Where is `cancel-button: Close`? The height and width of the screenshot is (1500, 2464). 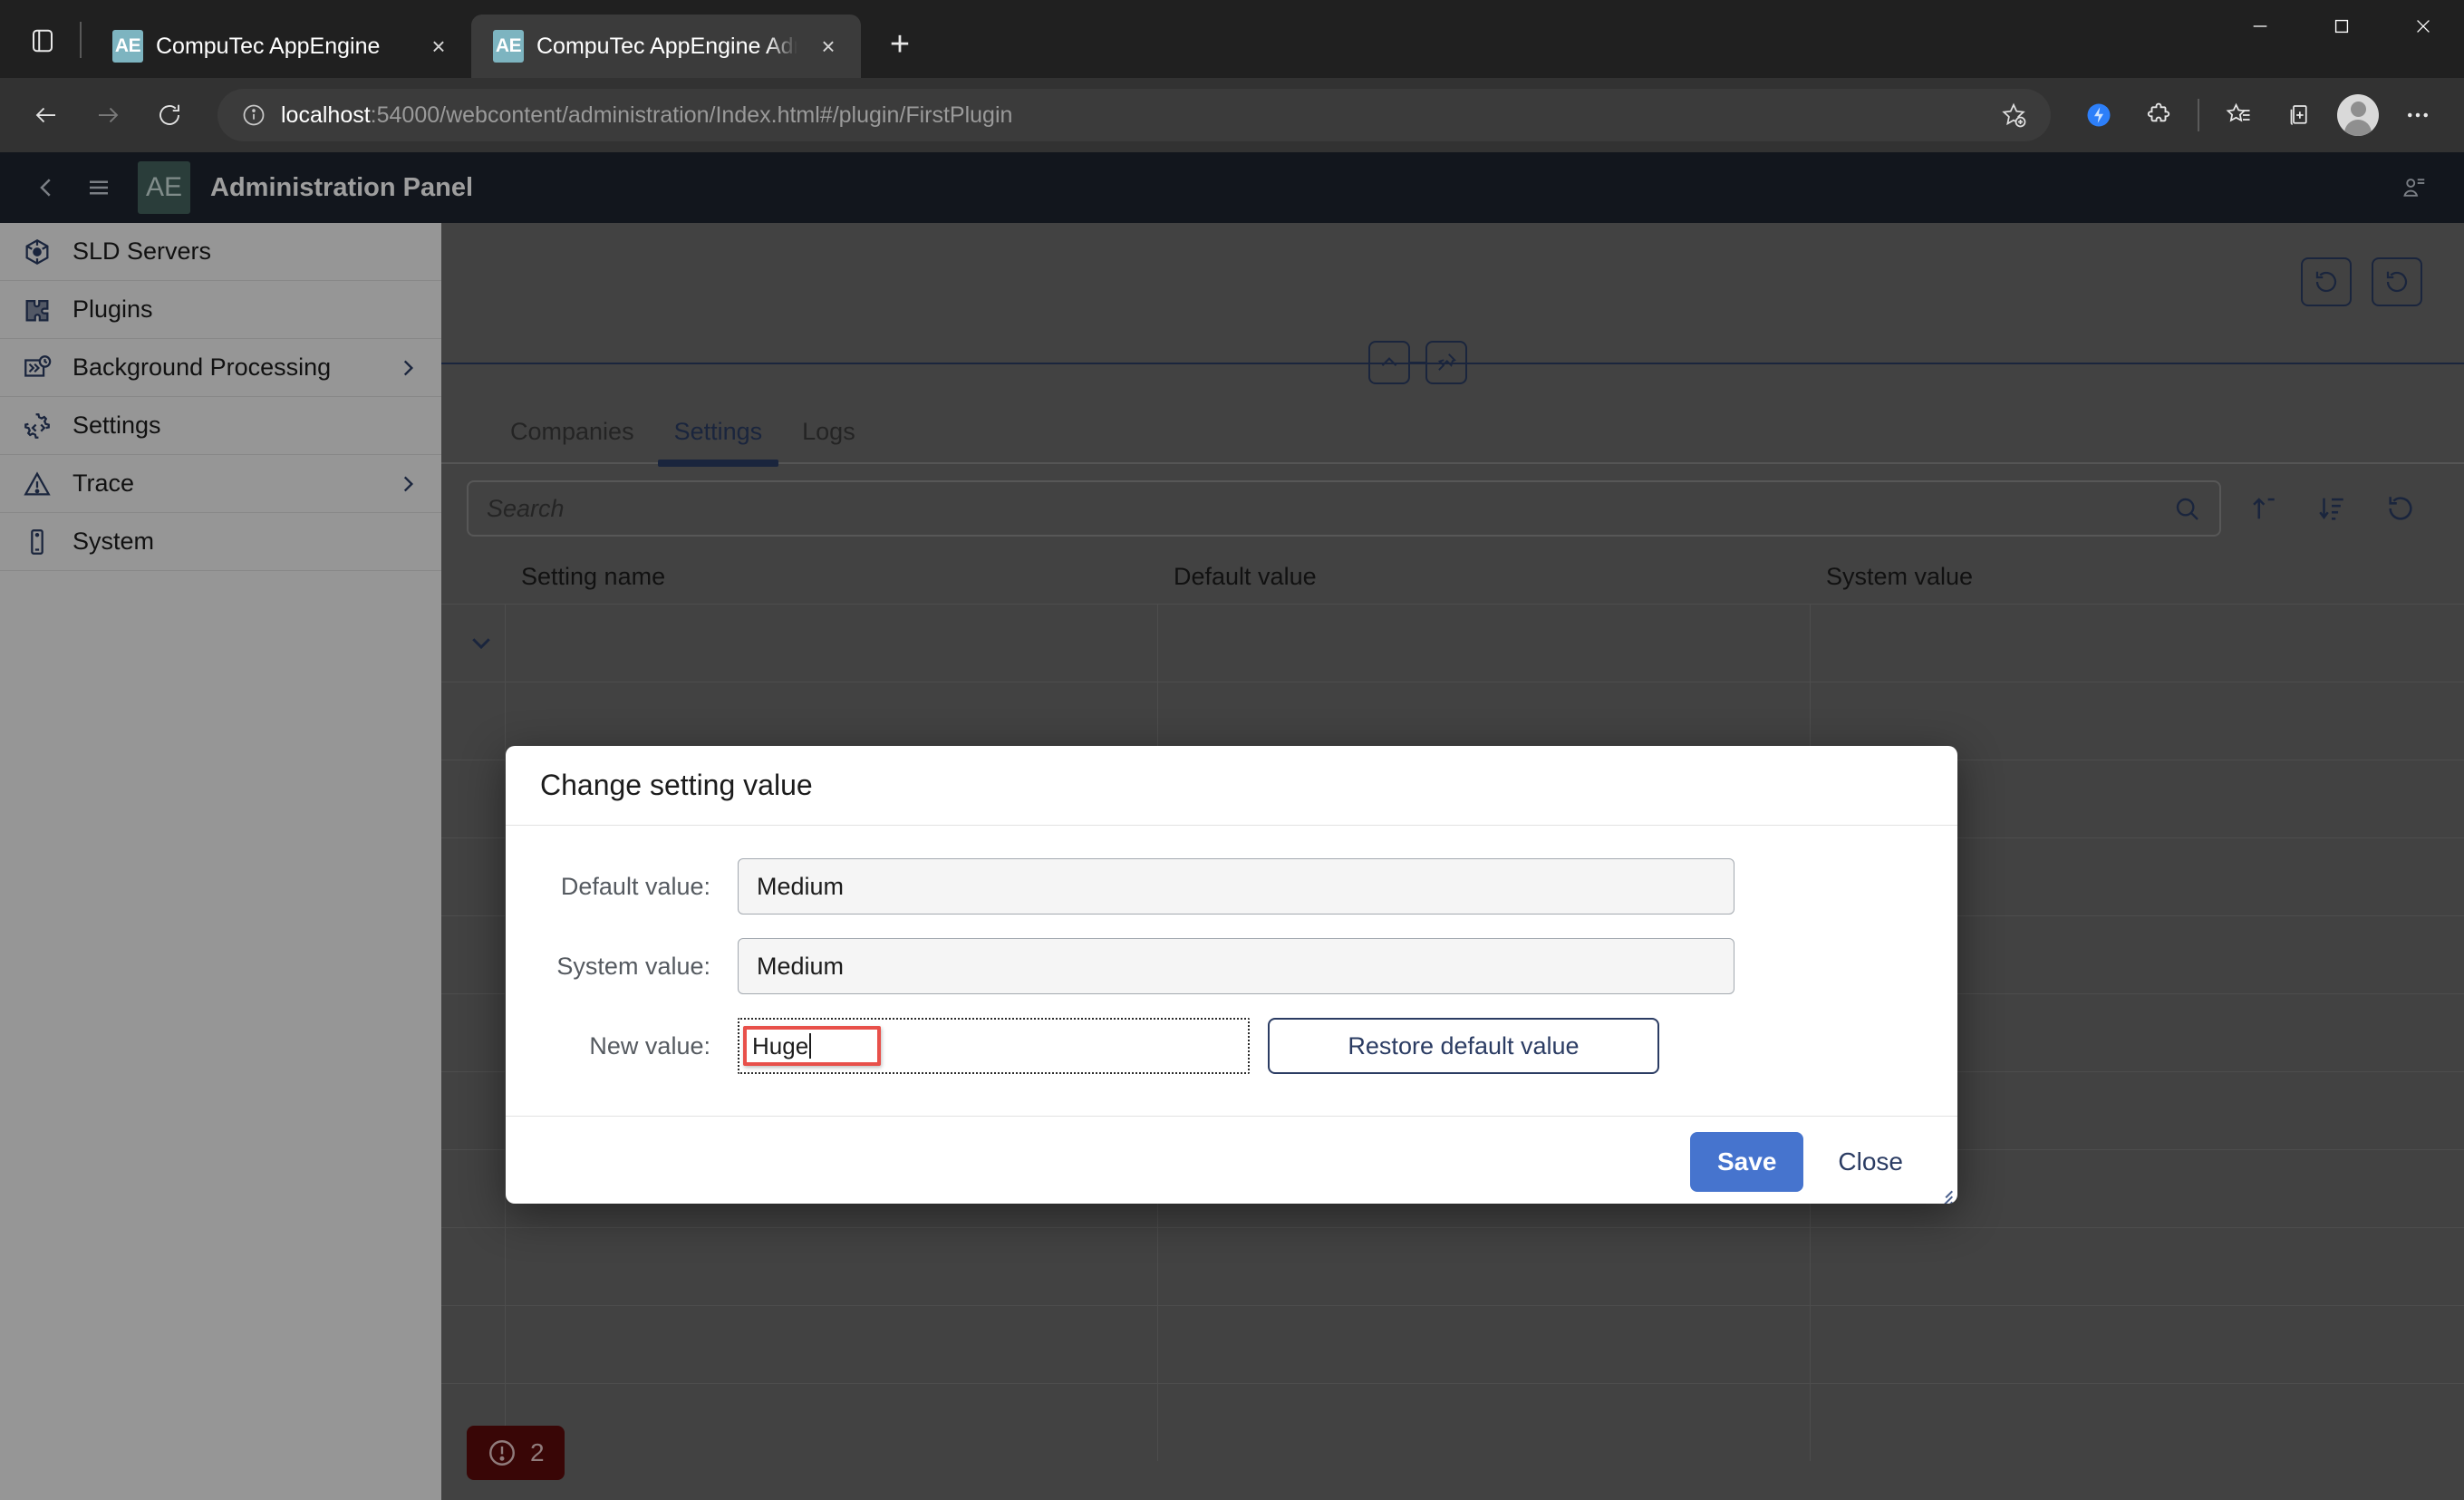 cancel-button: Close is located at coordinates (1870, 1162).